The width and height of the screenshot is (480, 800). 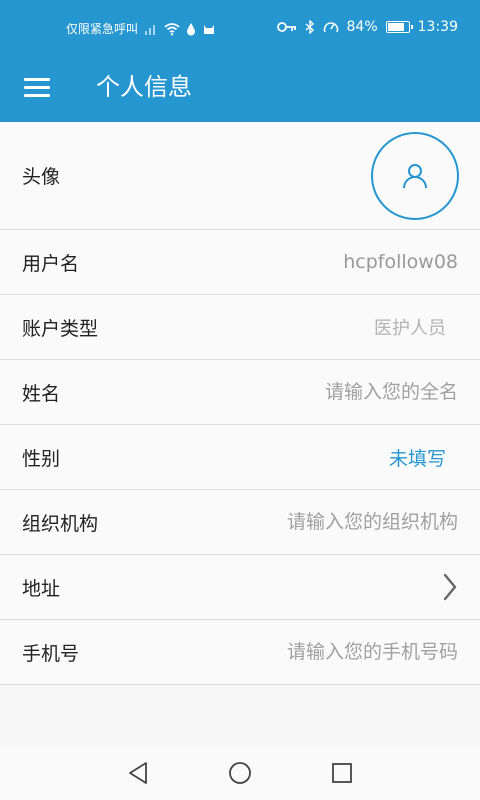 I want to click on clock: 13:39, so click(x=437, y=27).